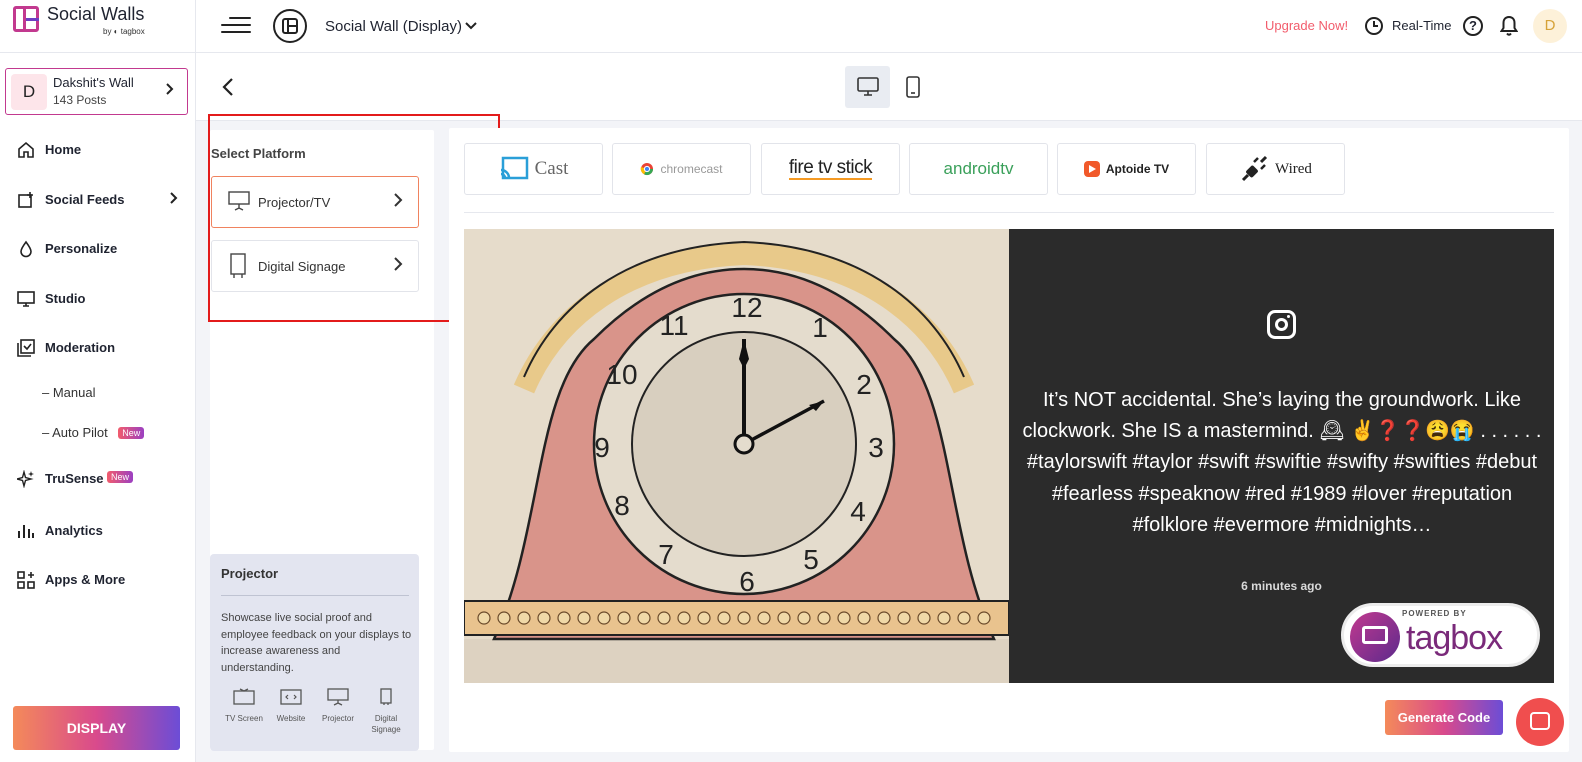 This screenshot has height=762, width=1582. I want to click on social-walls-logo-icon, so click(26, 19).